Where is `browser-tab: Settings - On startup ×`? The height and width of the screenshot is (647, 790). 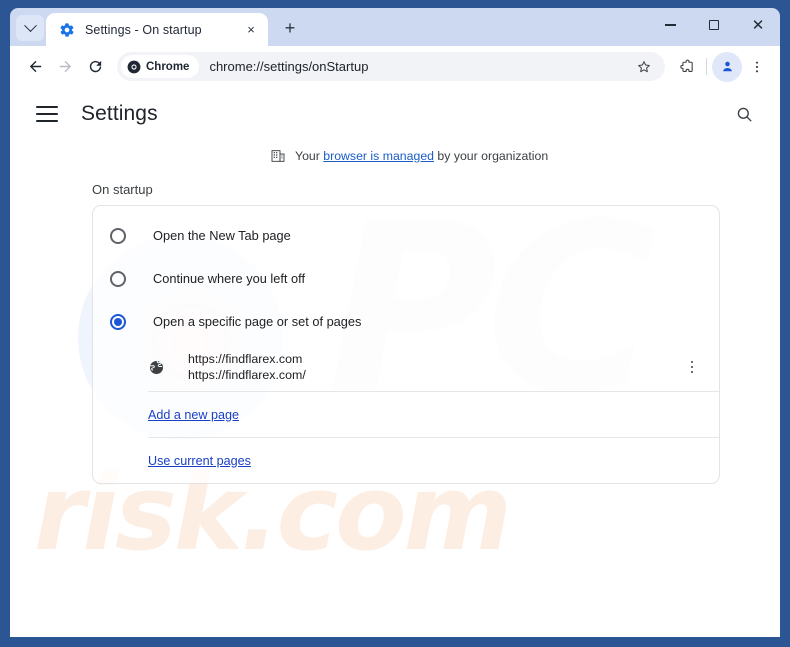 browser-tab: Settings - On startup × is located at coordinates (157, 29).